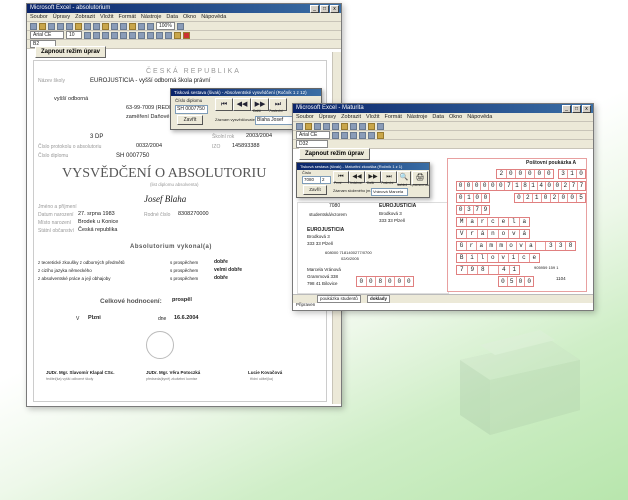 This screenshot has width=628, height=500. I want to click on excel-name-box: D32, so click(312, 144).